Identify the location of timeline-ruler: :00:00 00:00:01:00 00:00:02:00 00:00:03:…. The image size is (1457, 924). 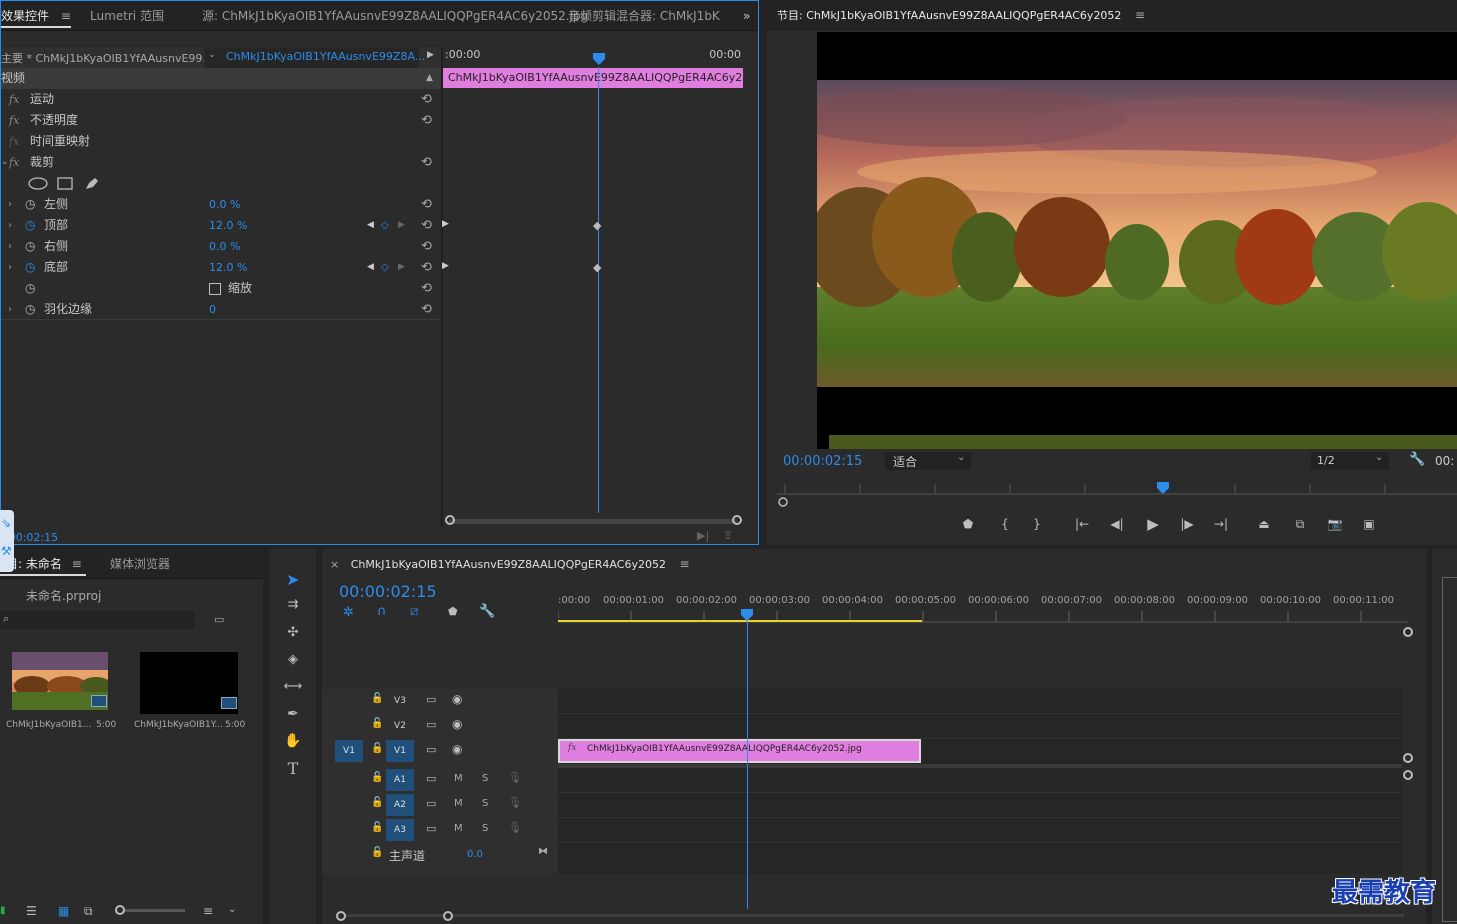
(983, 606).